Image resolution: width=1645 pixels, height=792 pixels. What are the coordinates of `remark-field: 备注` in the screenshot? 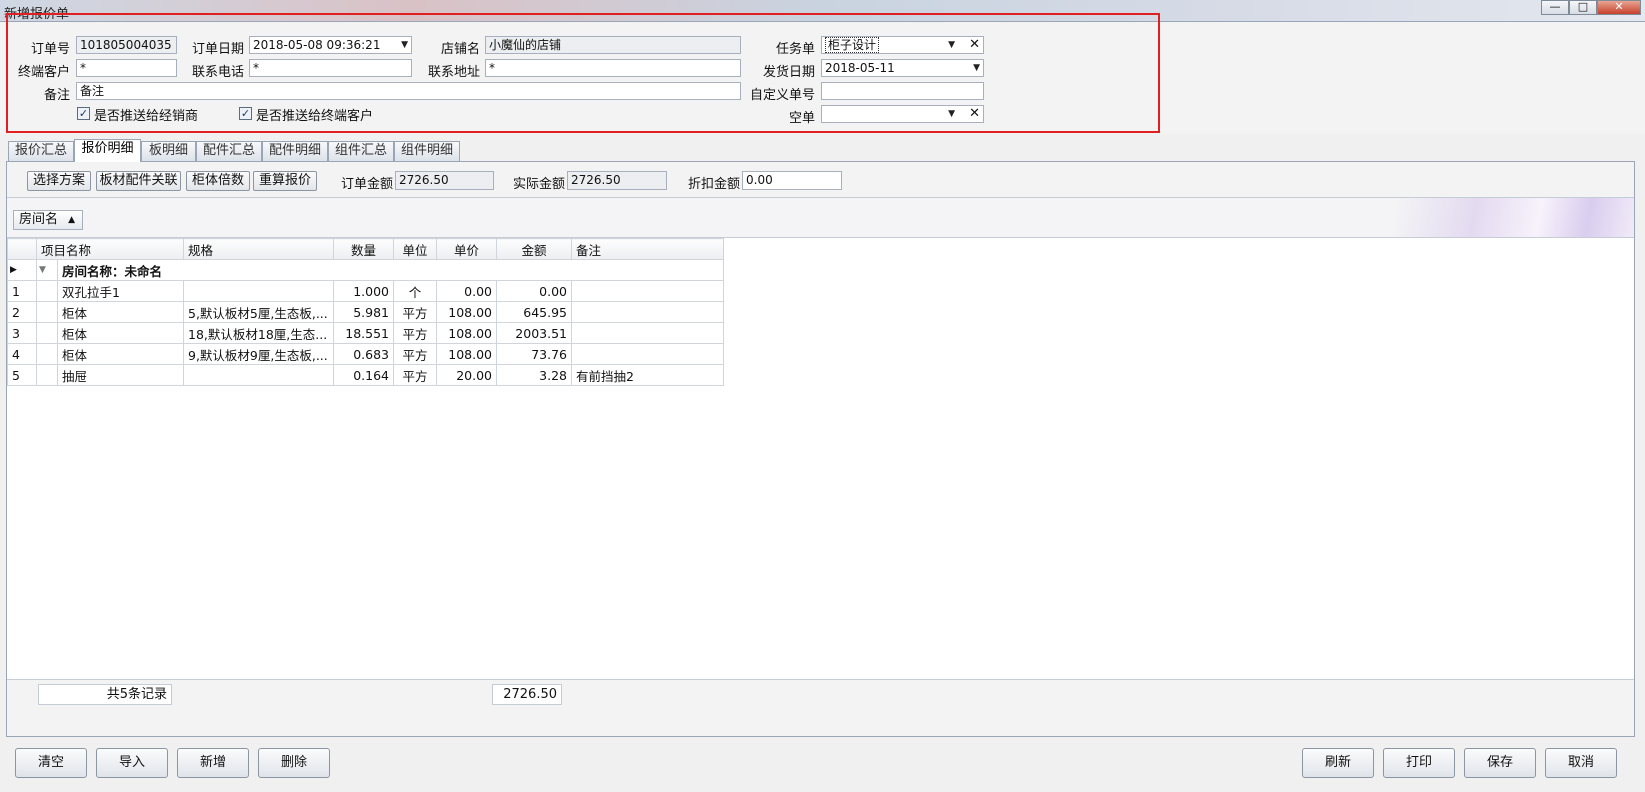 It's located at (408, 91).